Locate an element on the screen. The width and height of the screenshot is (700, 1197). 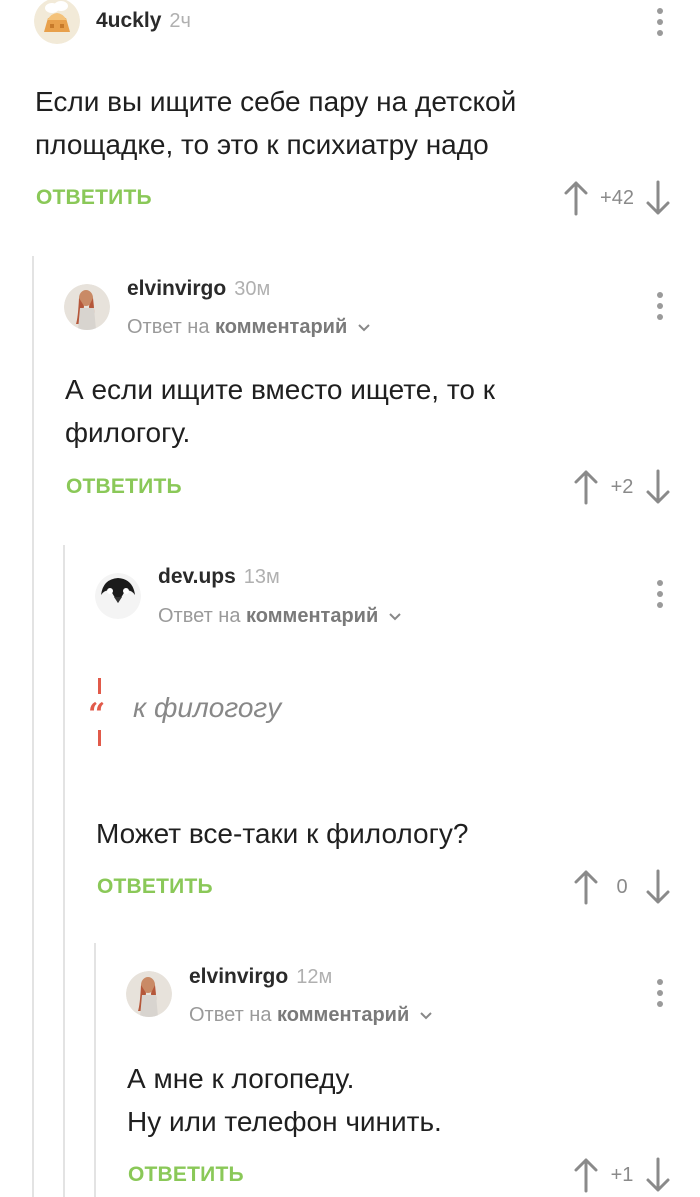
author-name: dev.ups is located at coordinates (197, 576).